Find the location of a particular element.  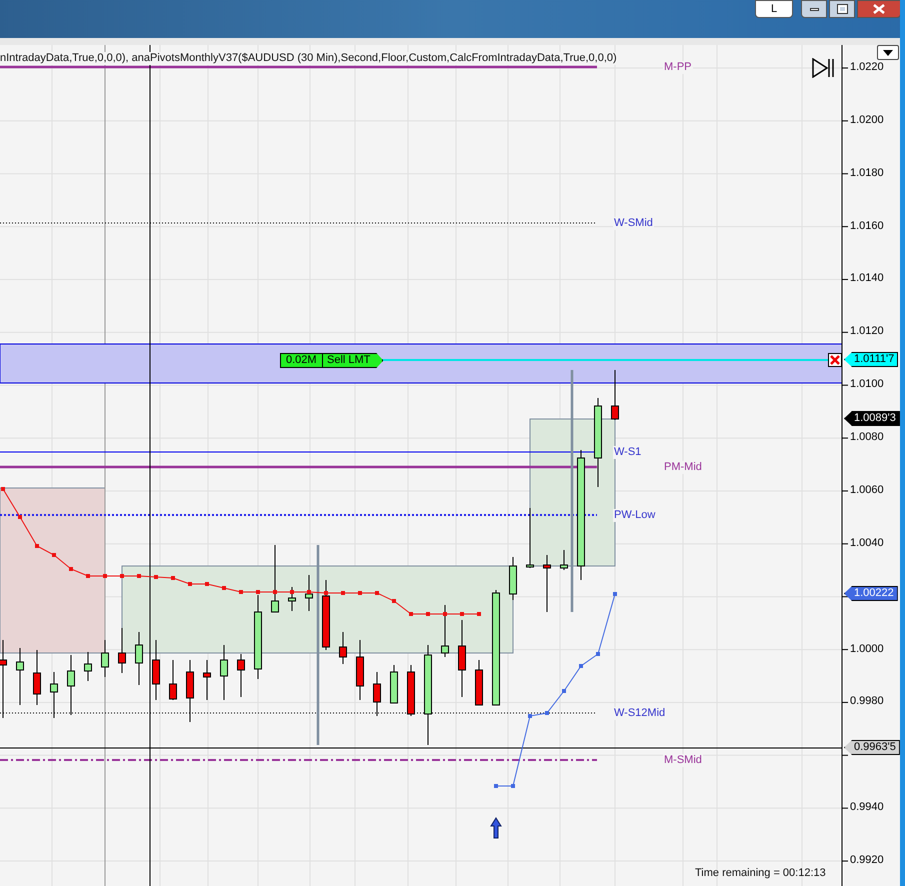

axis-label: 1.0100 is located at coordinates (867, 385).